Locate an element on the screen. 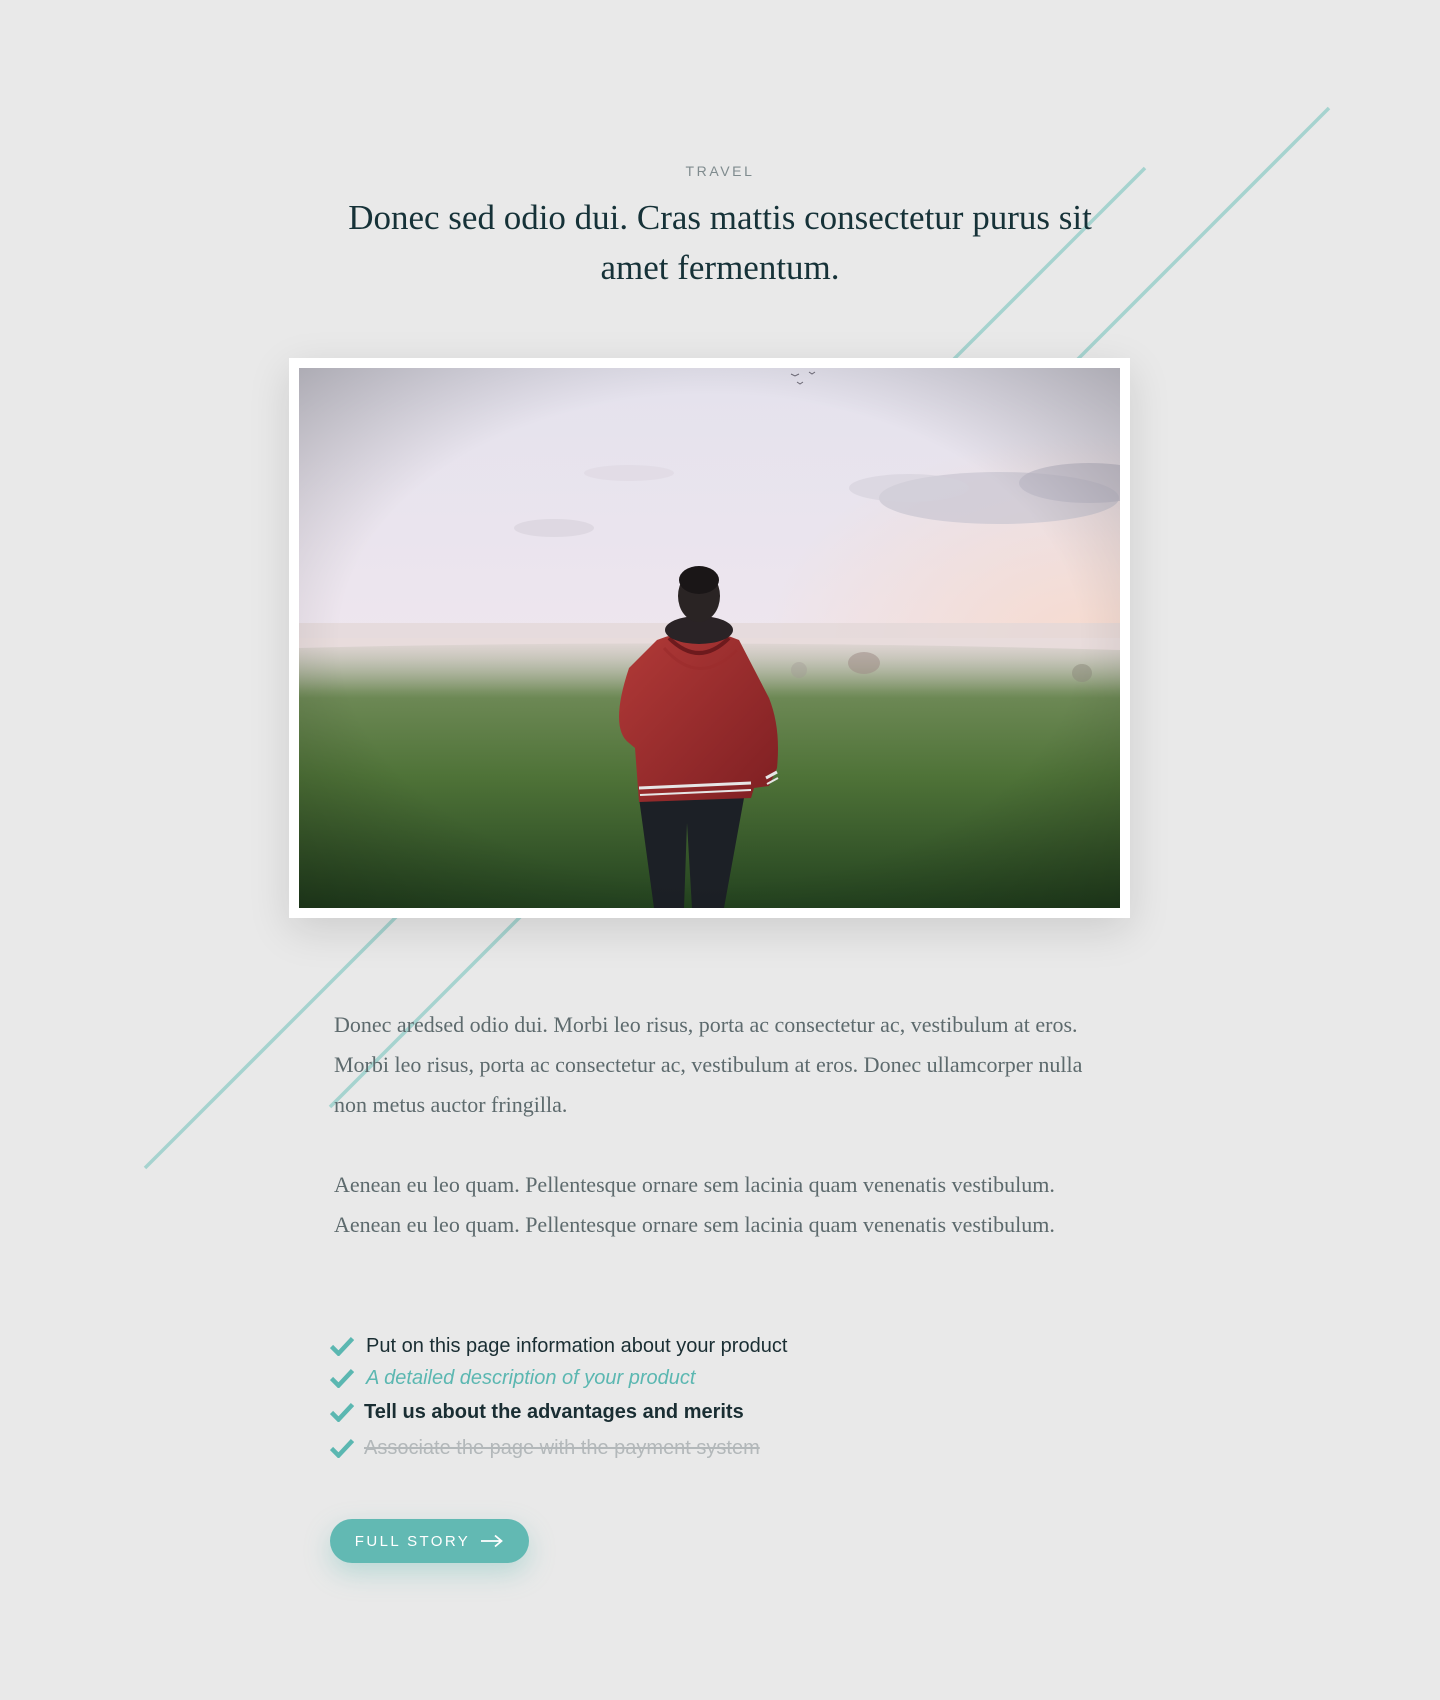 The width and height of the screenshot is (1440, 1700). arrow-right-icon is located at coordinates (492, 1541).